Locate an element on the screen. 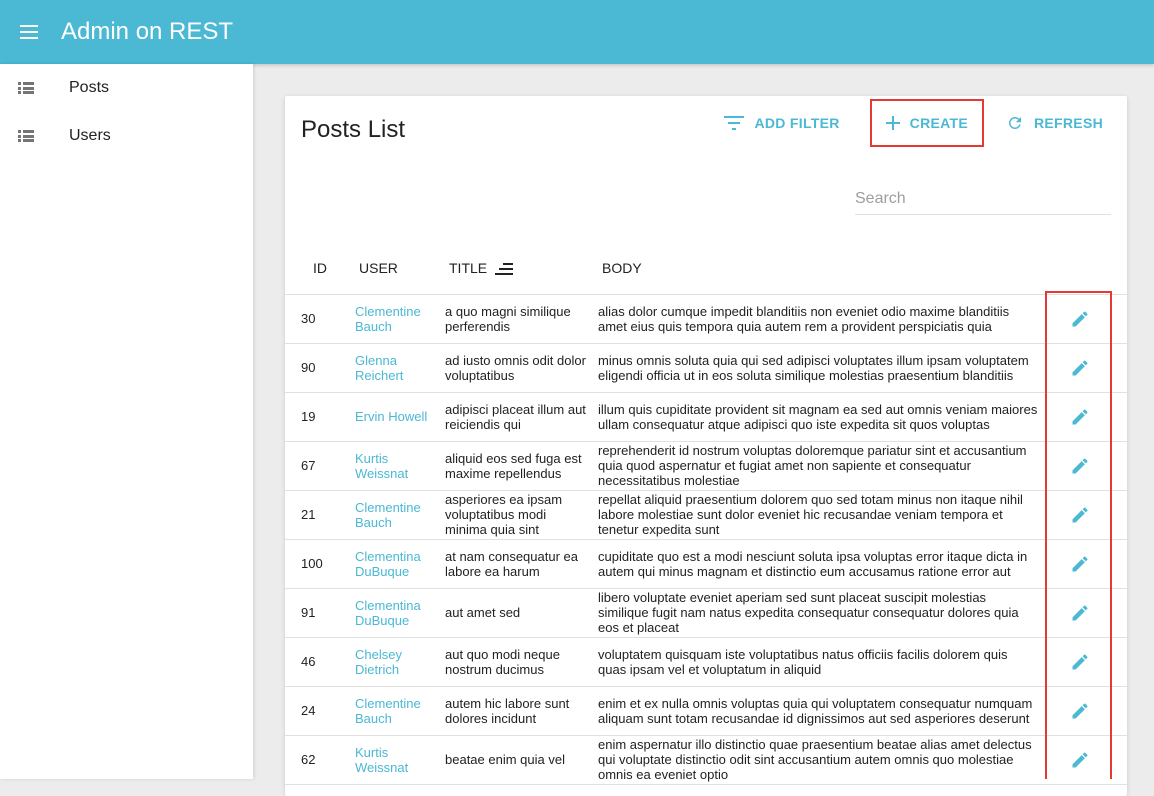 The width and height of the screenshot is (1154, 796). cell-title: autem hic labore sunt dolores incidunt is located at coordinates (521, 711).